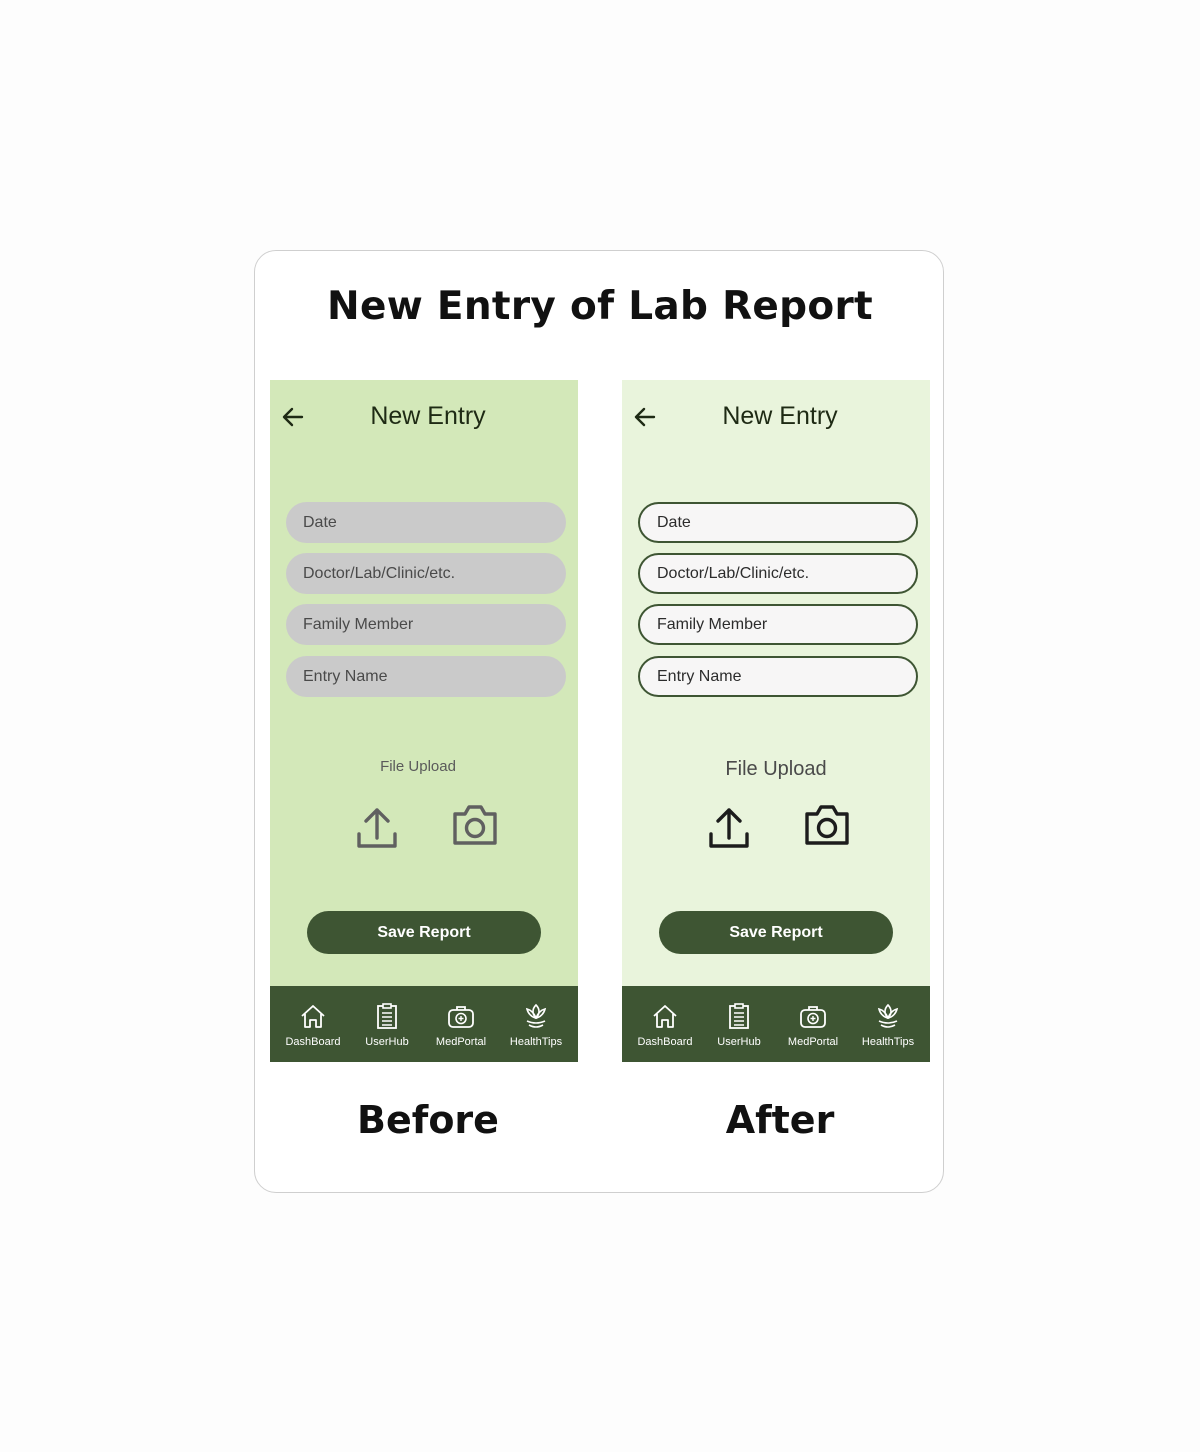 The height and width of the screenshot is (1452, 1200). Describe the element at coordinates (600, 306) in the screenshot. I see `page-title: New Entry of Lab Report` at that location.